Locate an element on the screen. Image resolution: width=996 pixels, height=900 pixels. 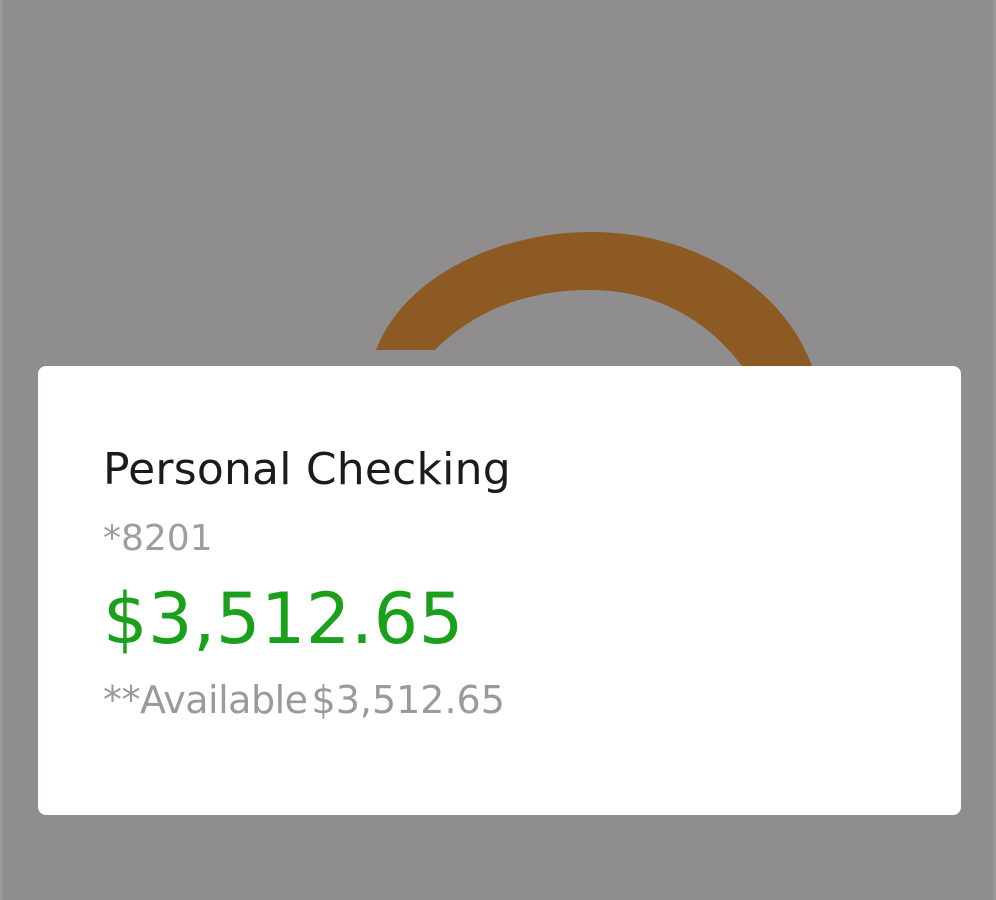
account-name: Personal Checking is located at coordinates (307, 469).